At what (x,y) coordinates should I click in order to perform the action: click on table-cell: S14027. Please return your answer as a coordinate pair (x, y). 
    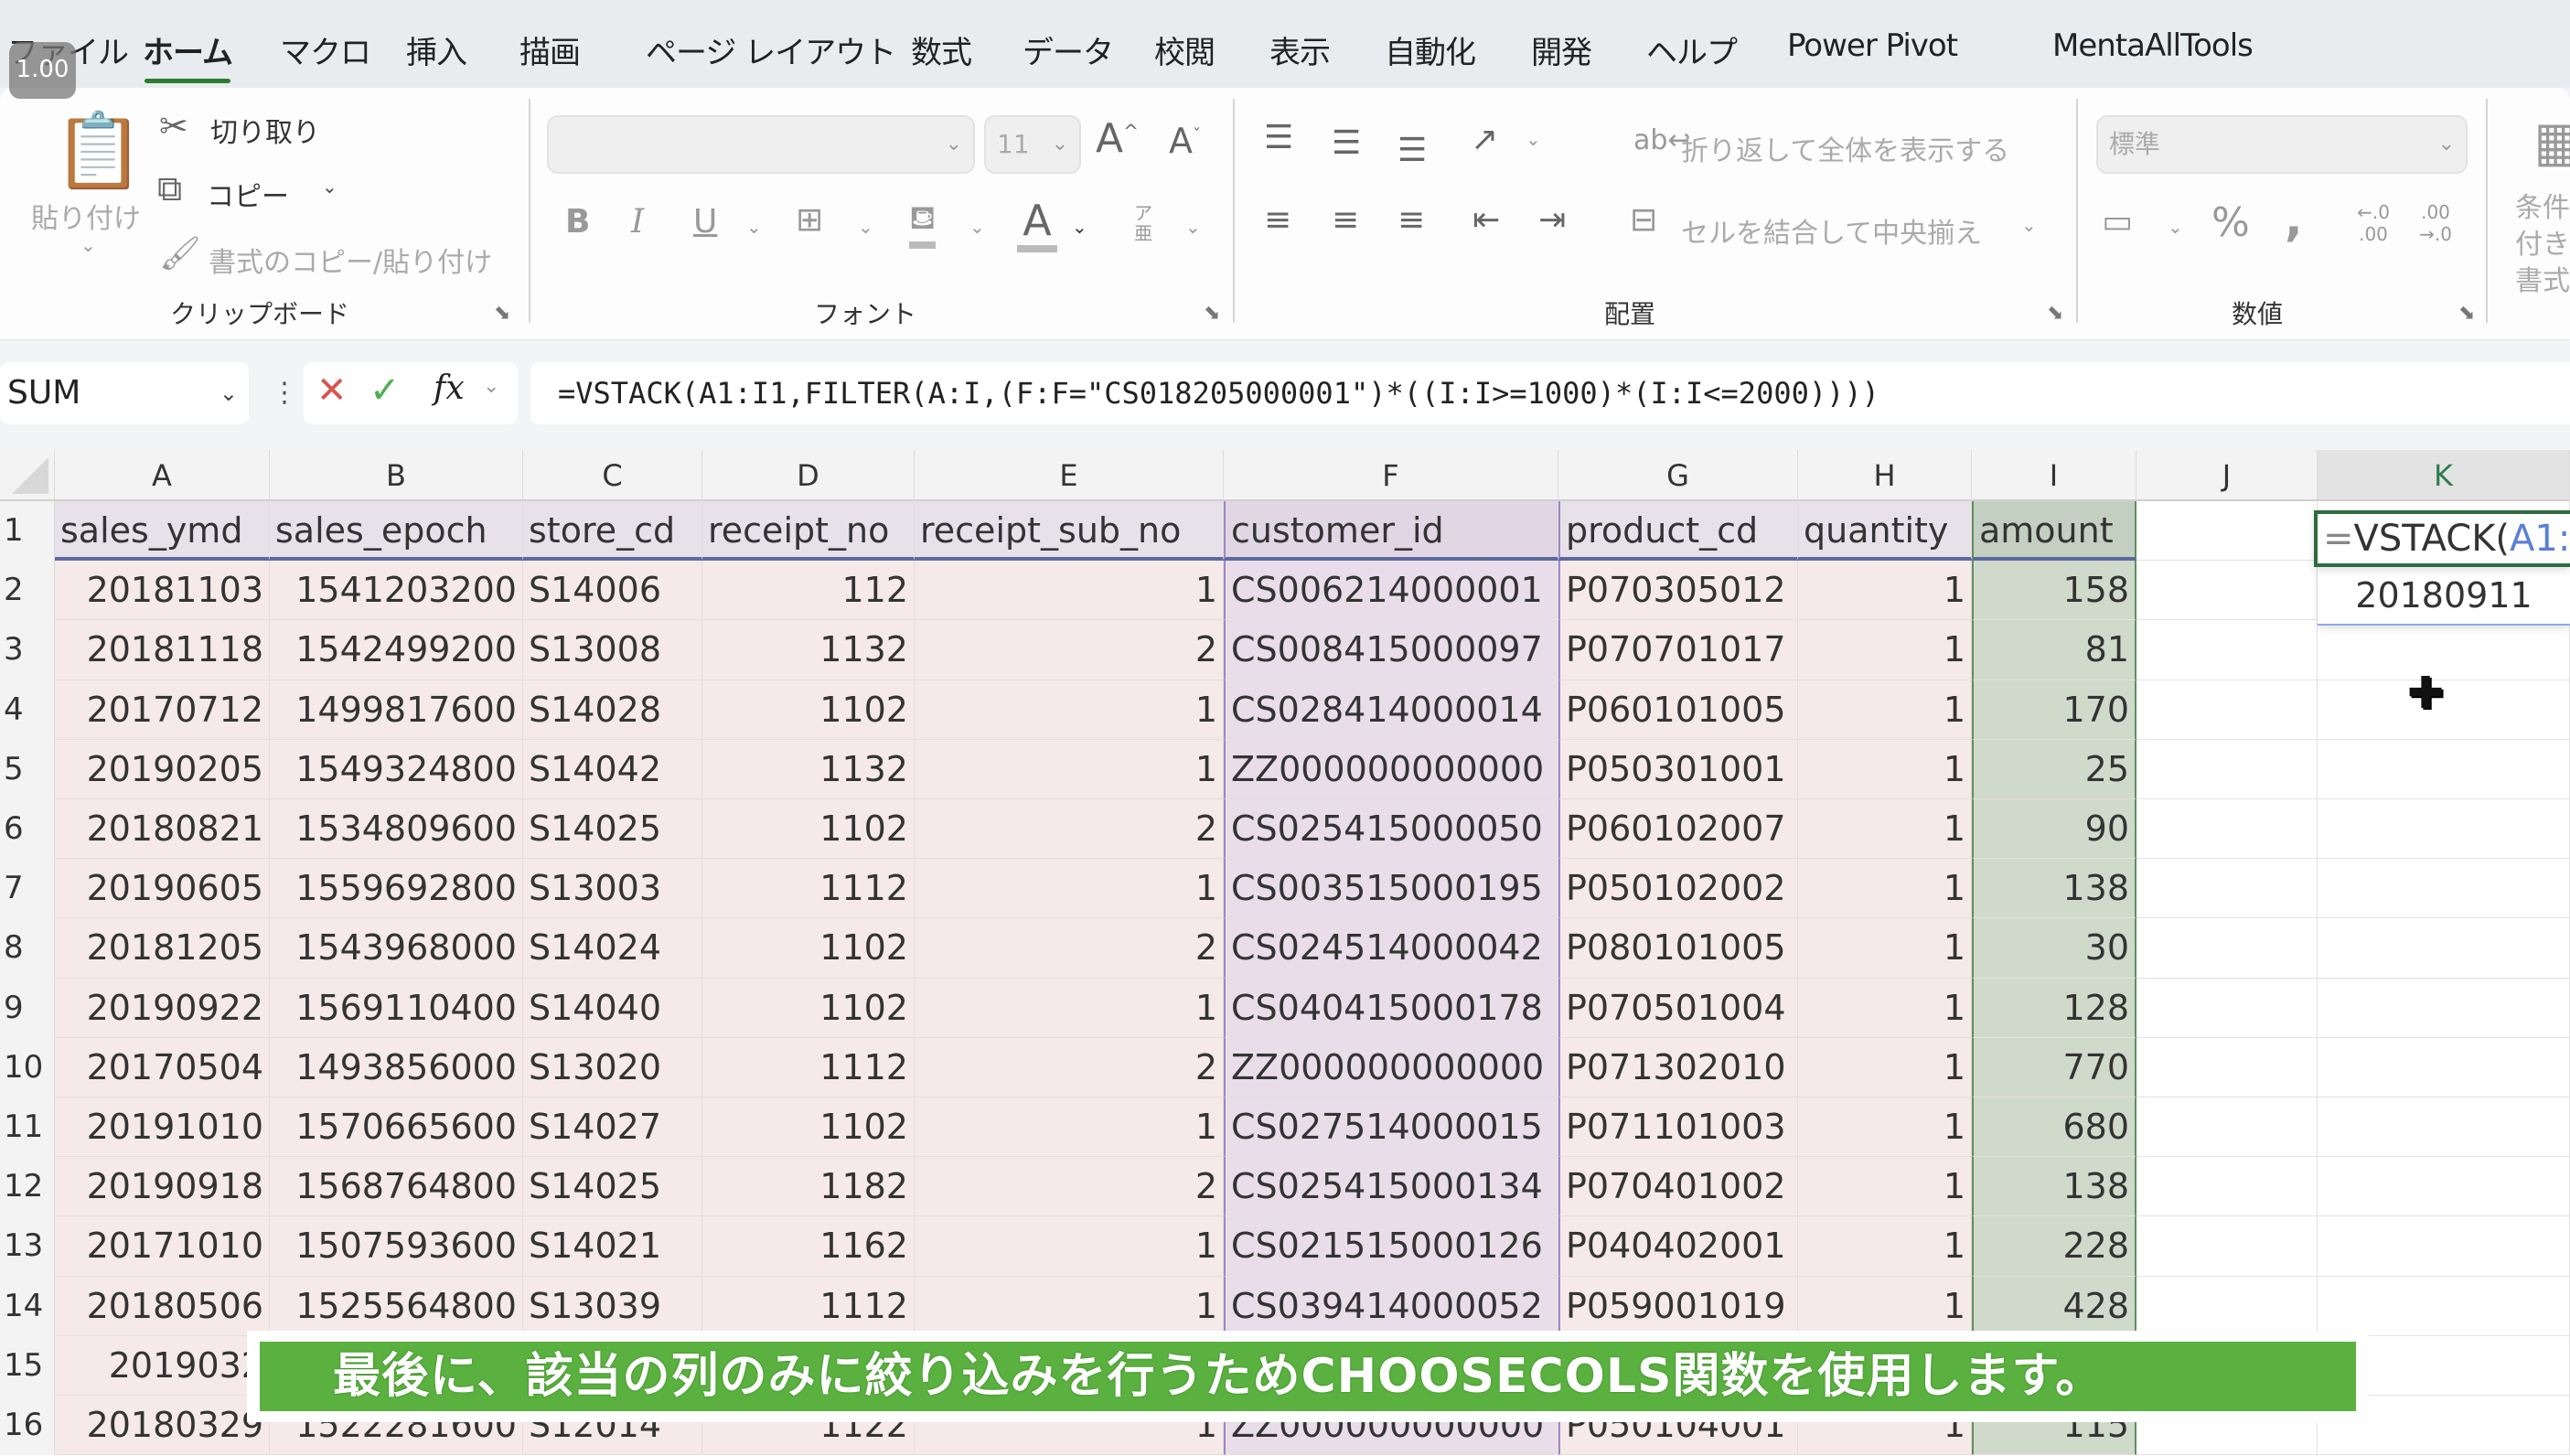
    Looking at the image, I should click on (612, 1127).